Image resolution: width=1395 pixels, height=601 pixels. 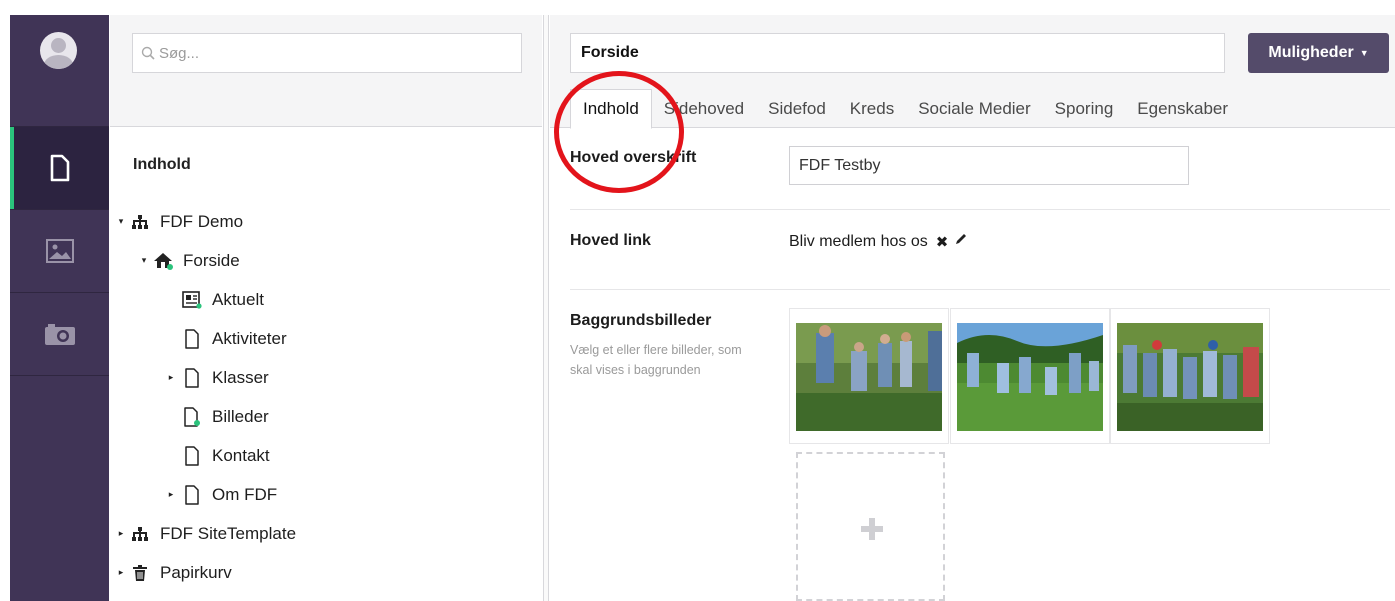 I want to click on tree-node-kontakt: Kontakt, so click(x=326, y=455).